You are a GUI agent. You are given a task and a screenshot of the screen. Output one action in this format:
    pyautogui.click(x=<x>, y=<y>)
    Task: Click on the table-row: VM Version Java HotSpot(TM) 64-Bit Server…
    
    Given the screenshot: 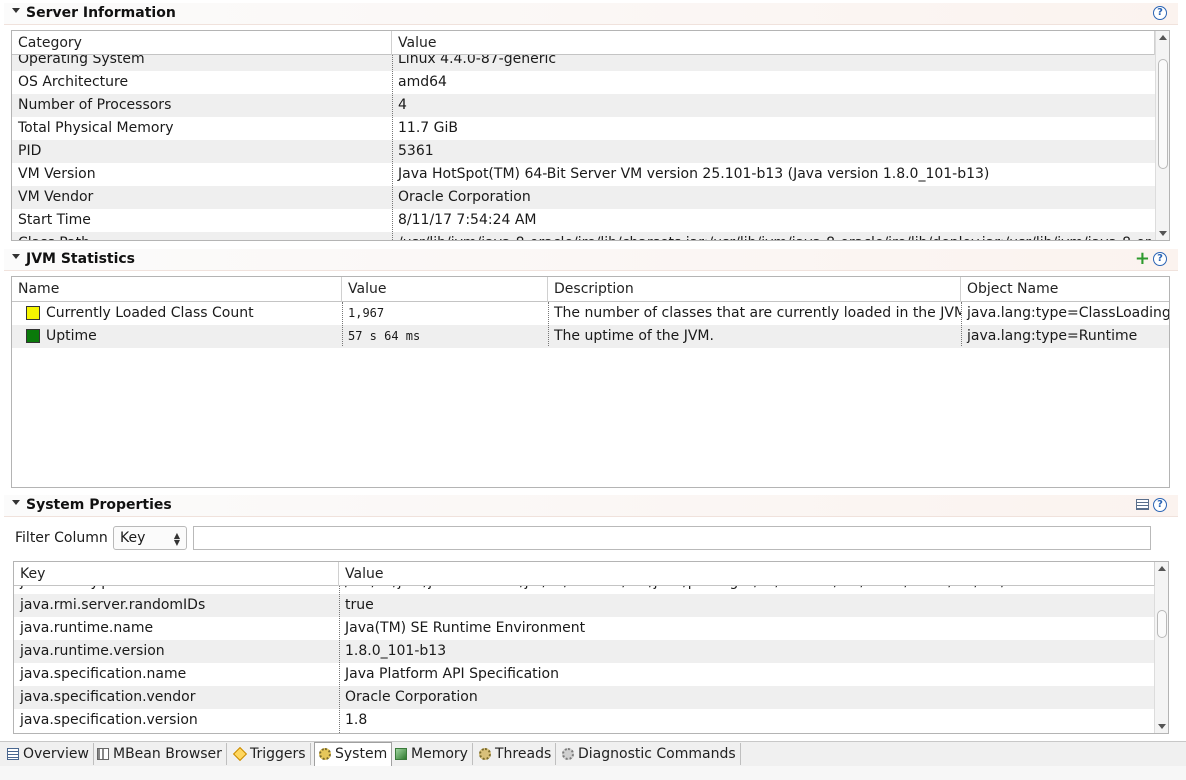 What is the action you would take?
    pyautogui.click(x=583, y=174)
    